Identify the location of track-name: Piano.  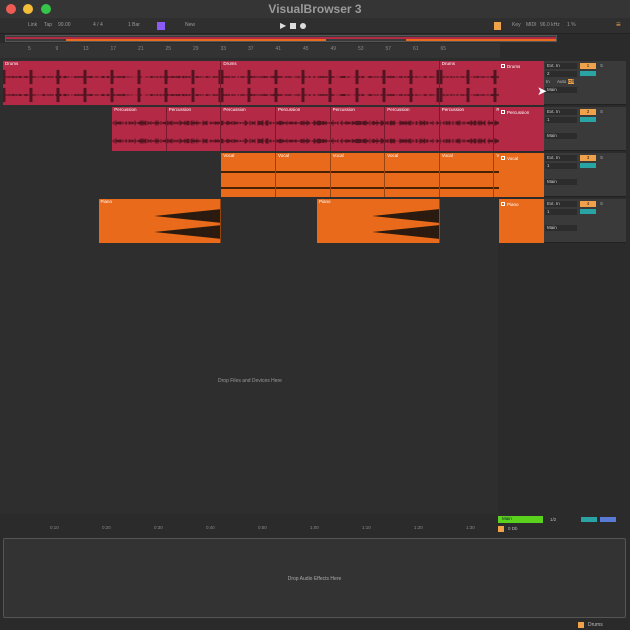
(513, 204).